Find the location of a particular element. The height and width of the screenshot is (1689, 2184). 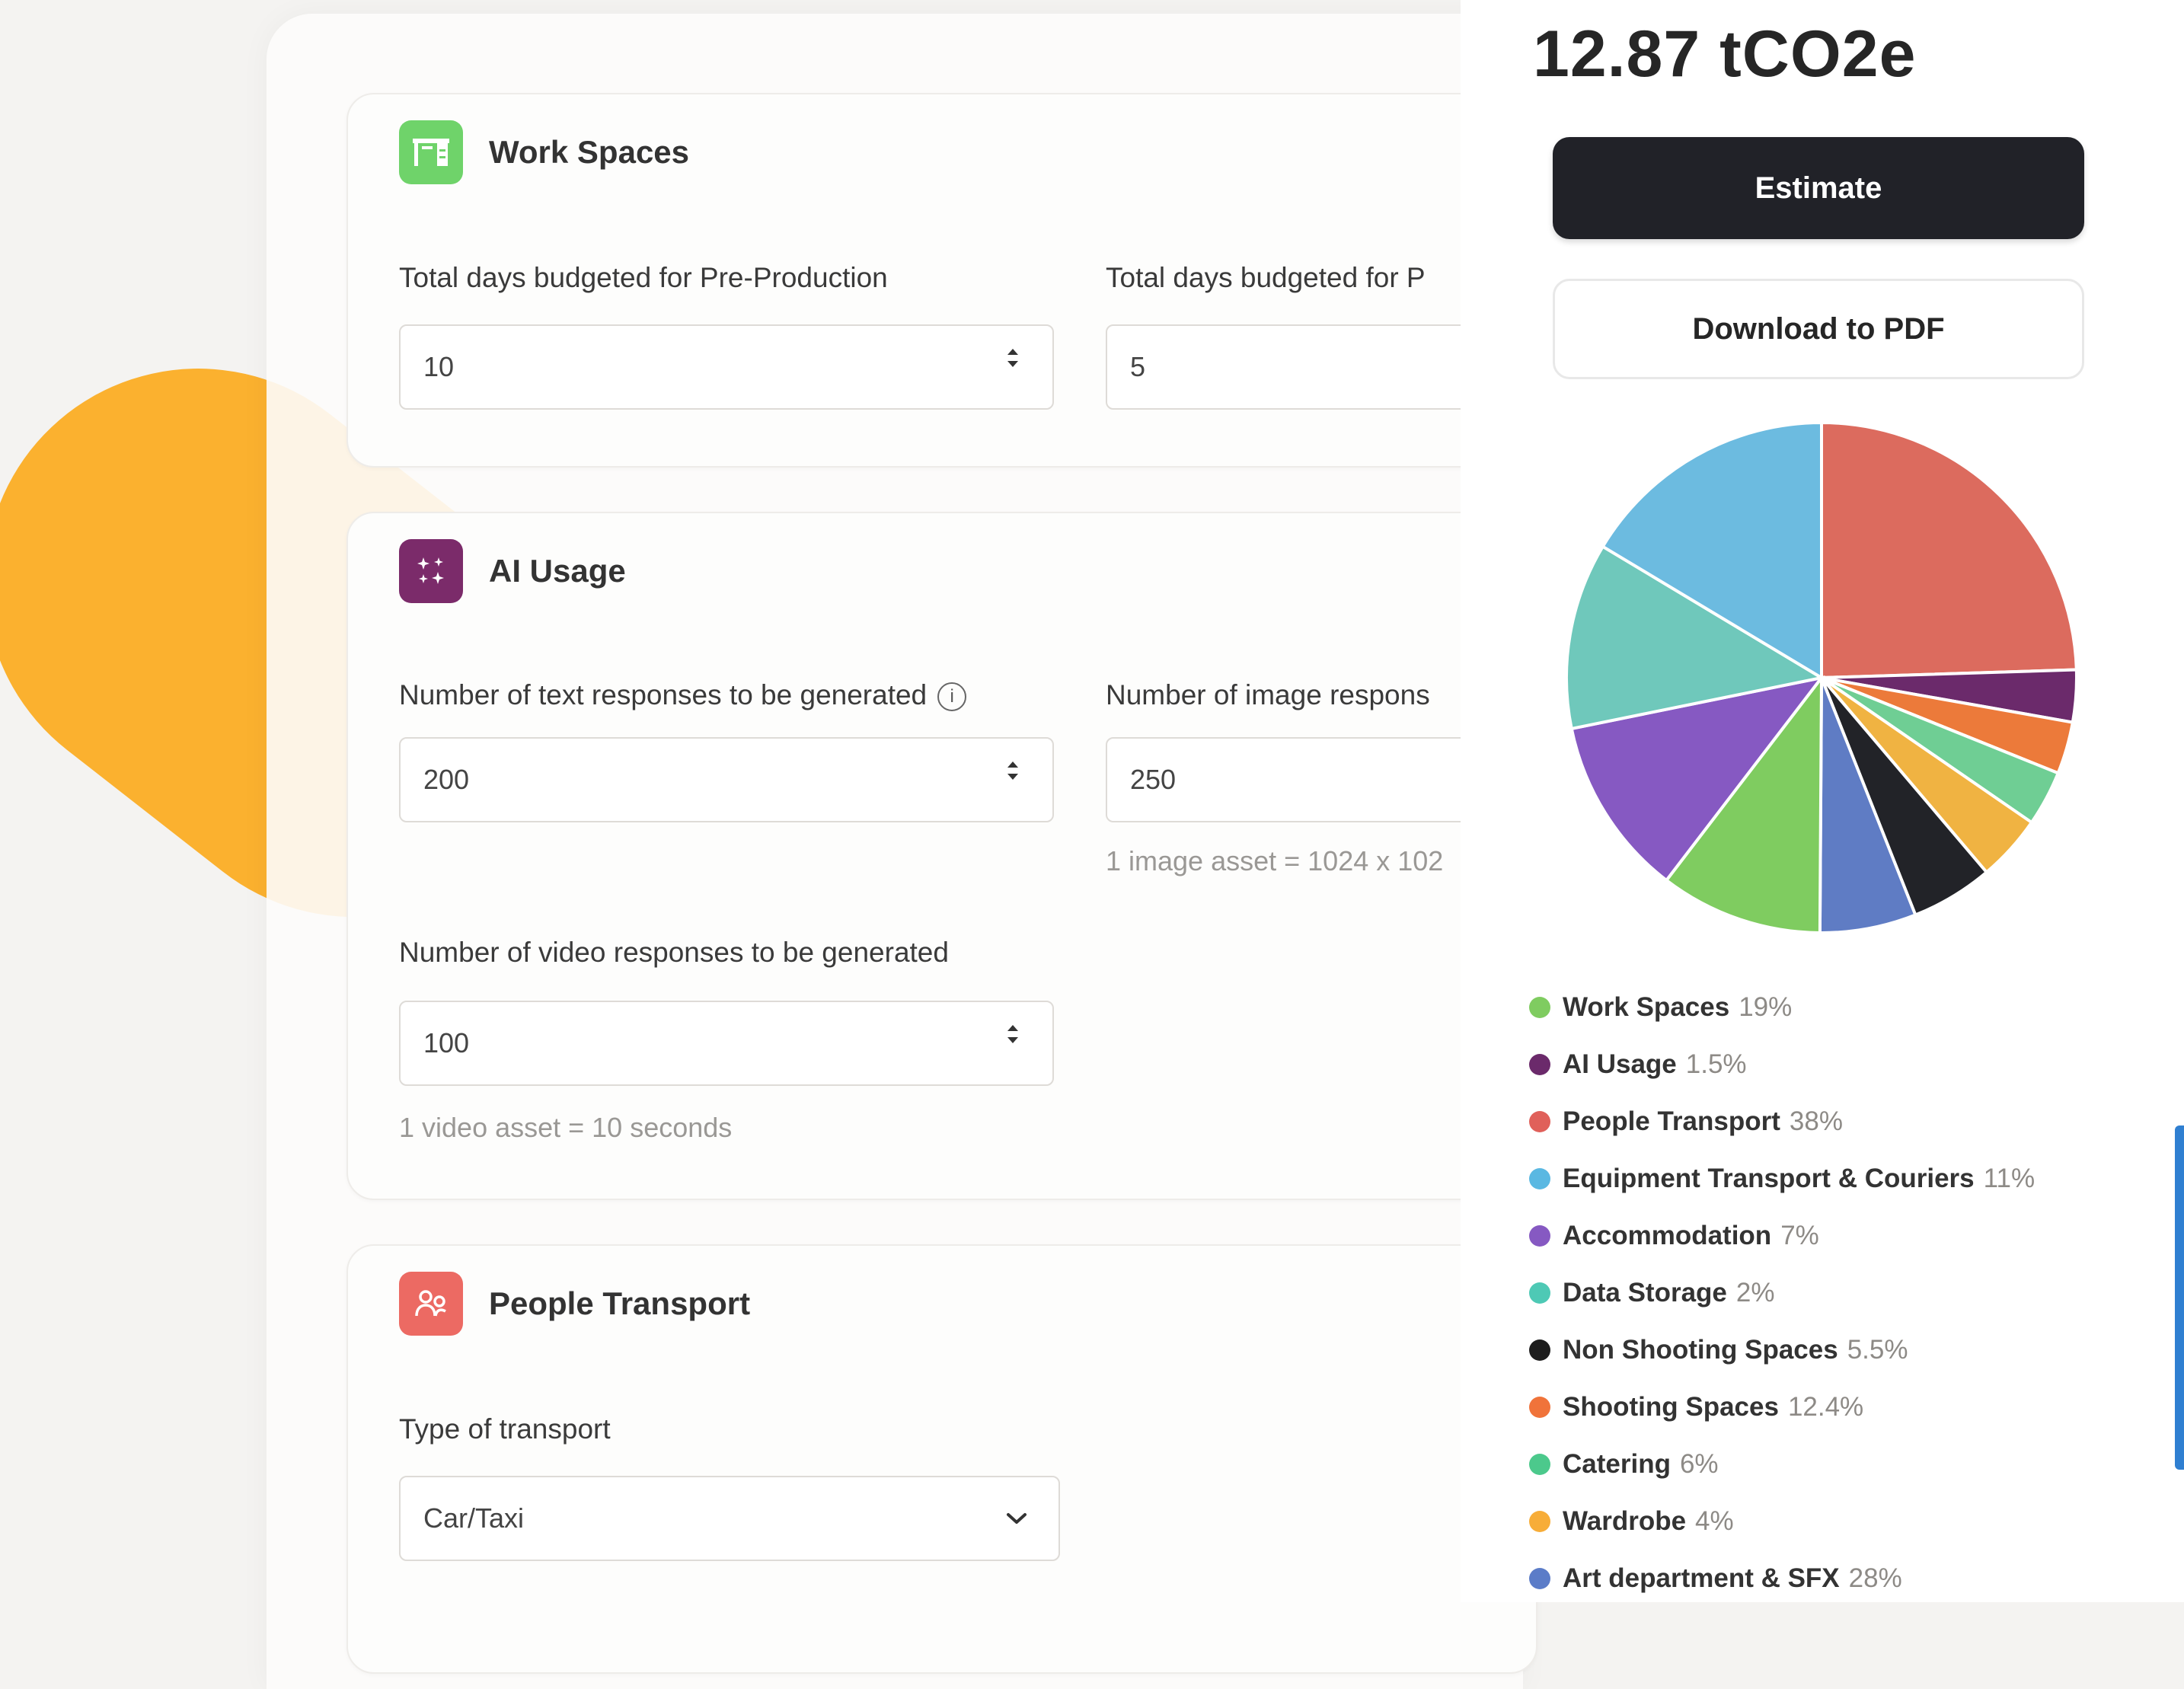

legend-value: 4% is located at coordinates (1714, 1520).